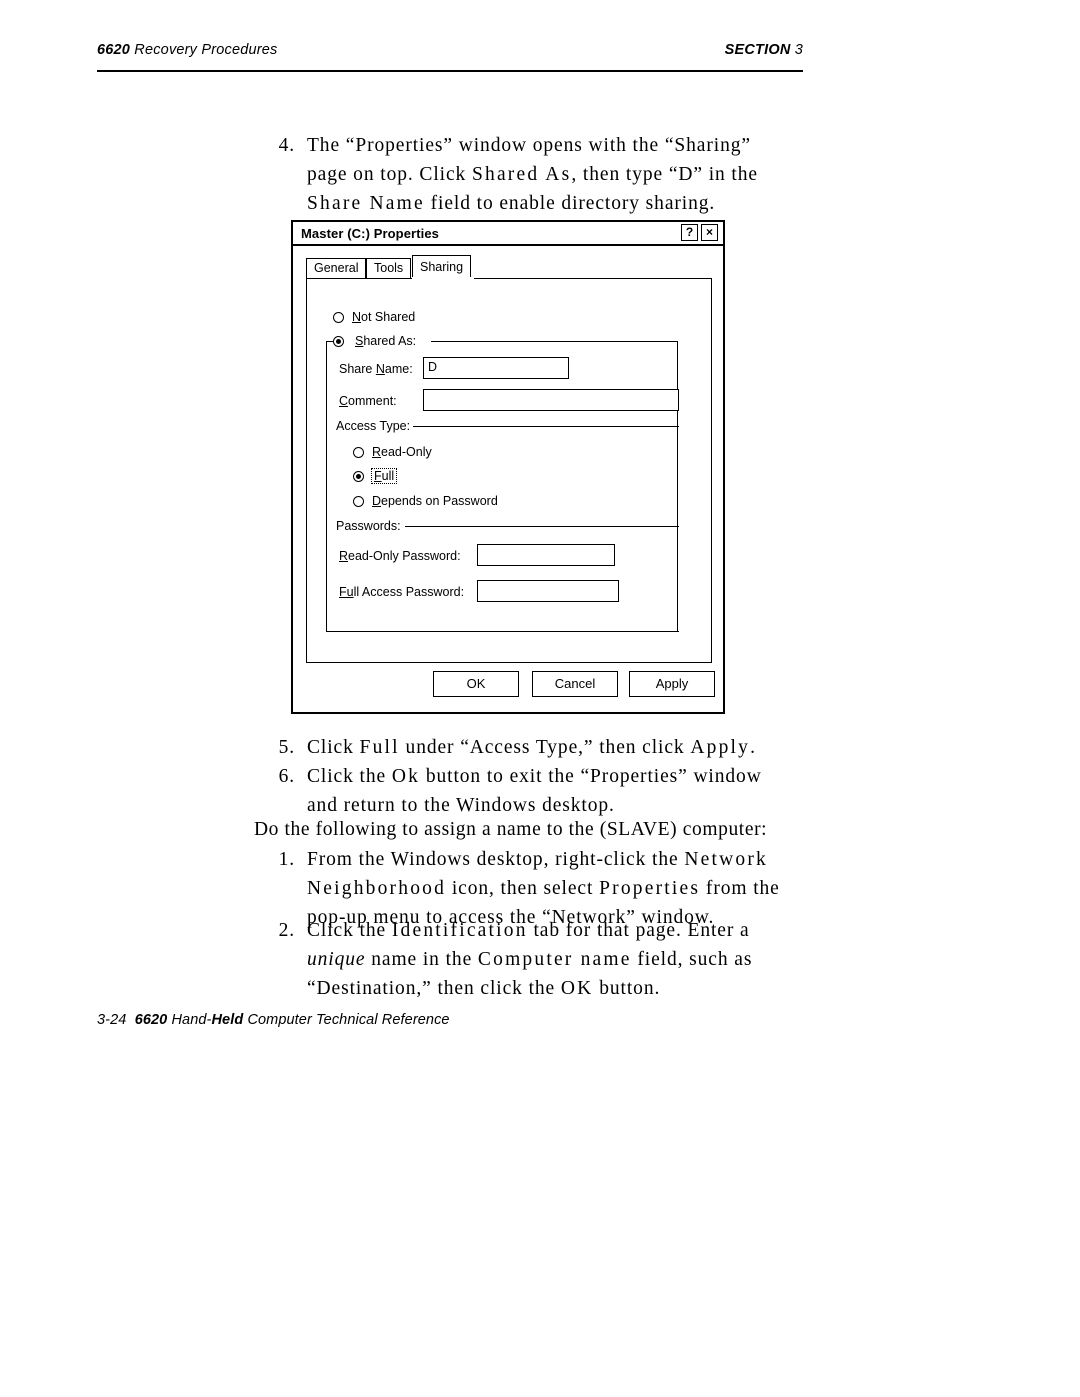 The height and width of the screenshot is (1397, 1080). Describe the element at coordinates (370, 233) in the screenshot. I see `dialog-title: Master (C:) Properties` at that location.